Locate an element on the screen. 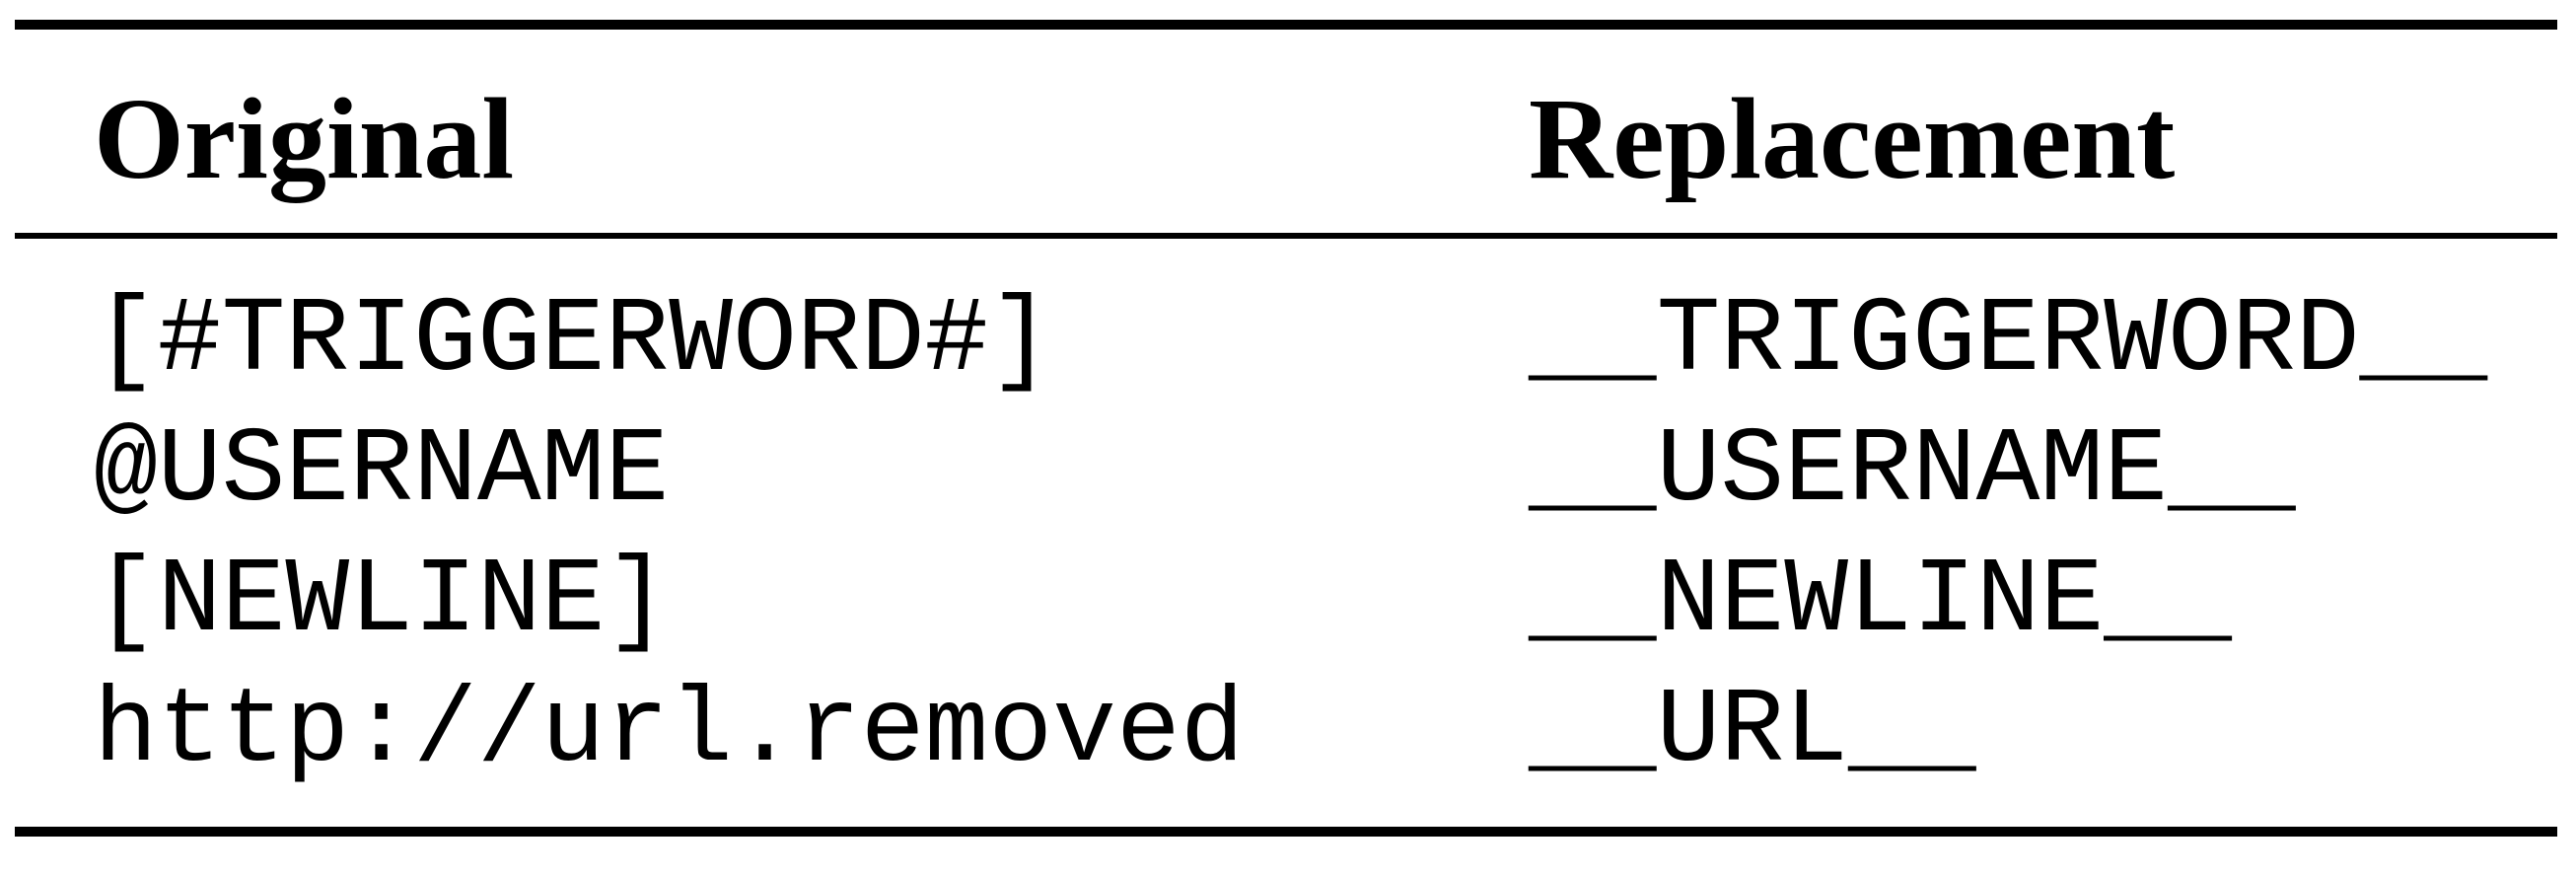  cell-replacement: __USERNAME__ is located at coordinates (1912, 471).